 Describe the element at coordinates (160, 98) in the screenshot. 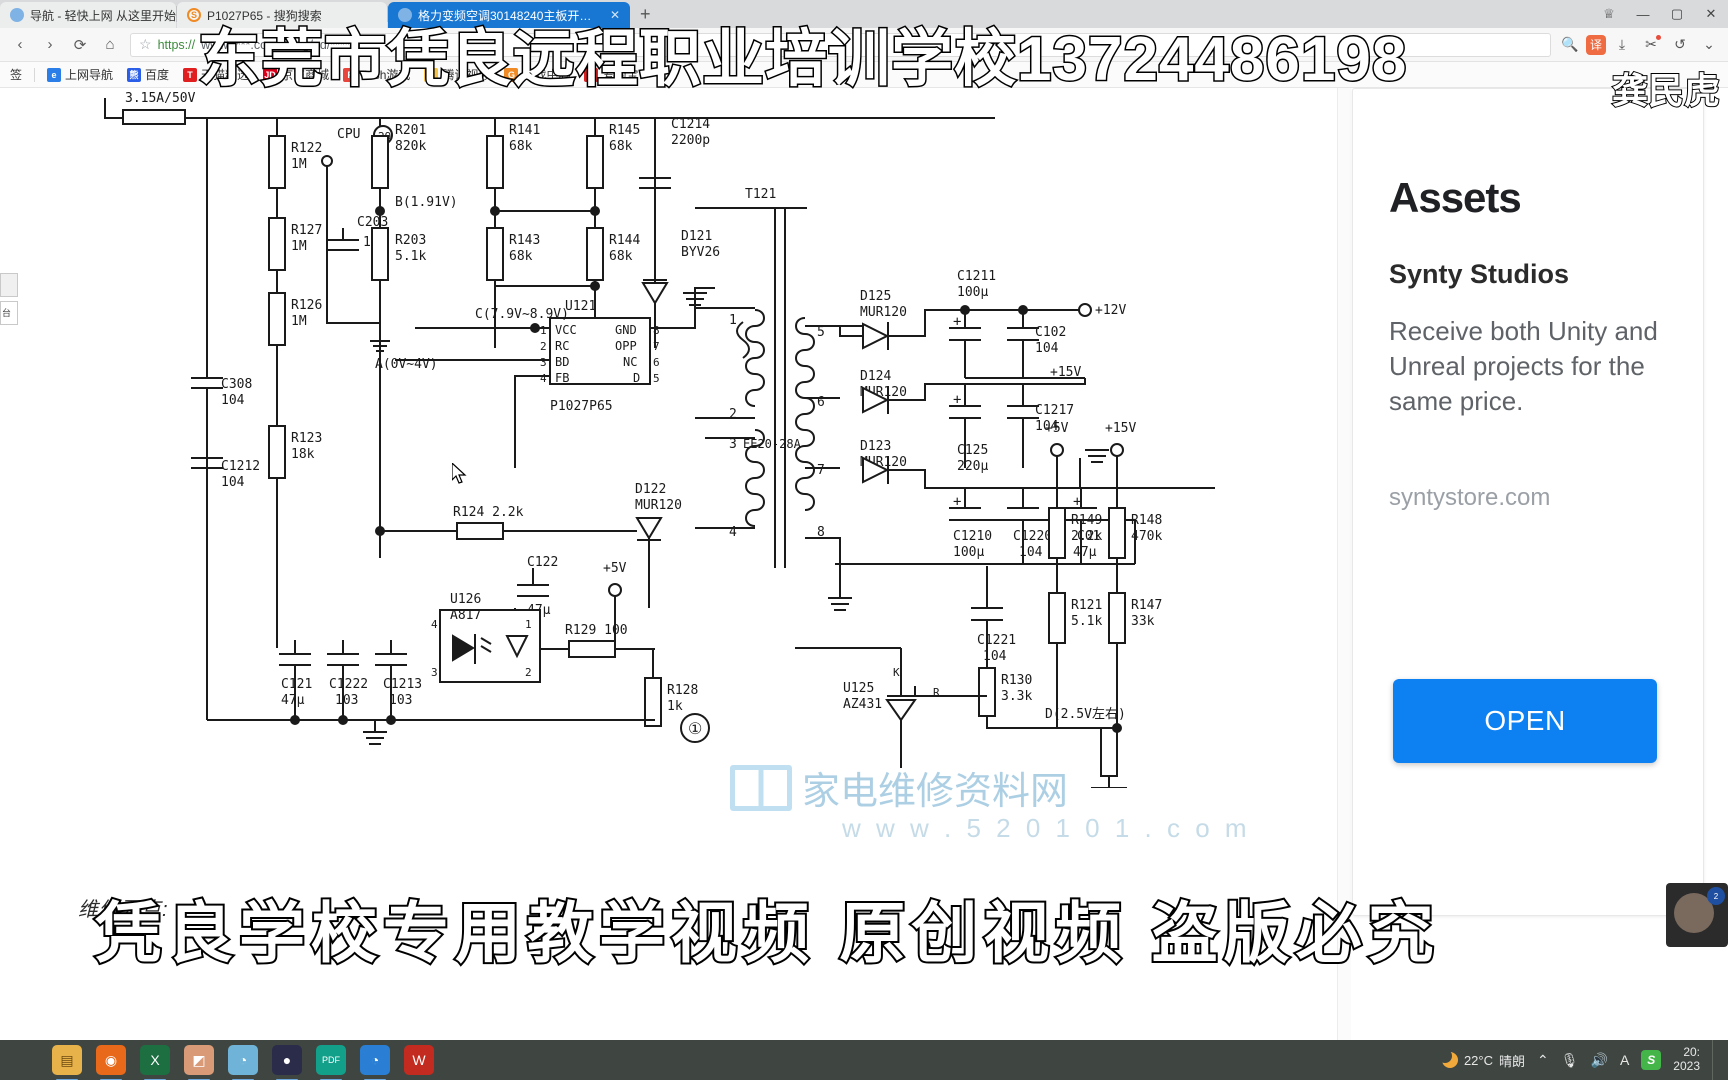

I see `svg-text: 3.15A/50V` at that location.